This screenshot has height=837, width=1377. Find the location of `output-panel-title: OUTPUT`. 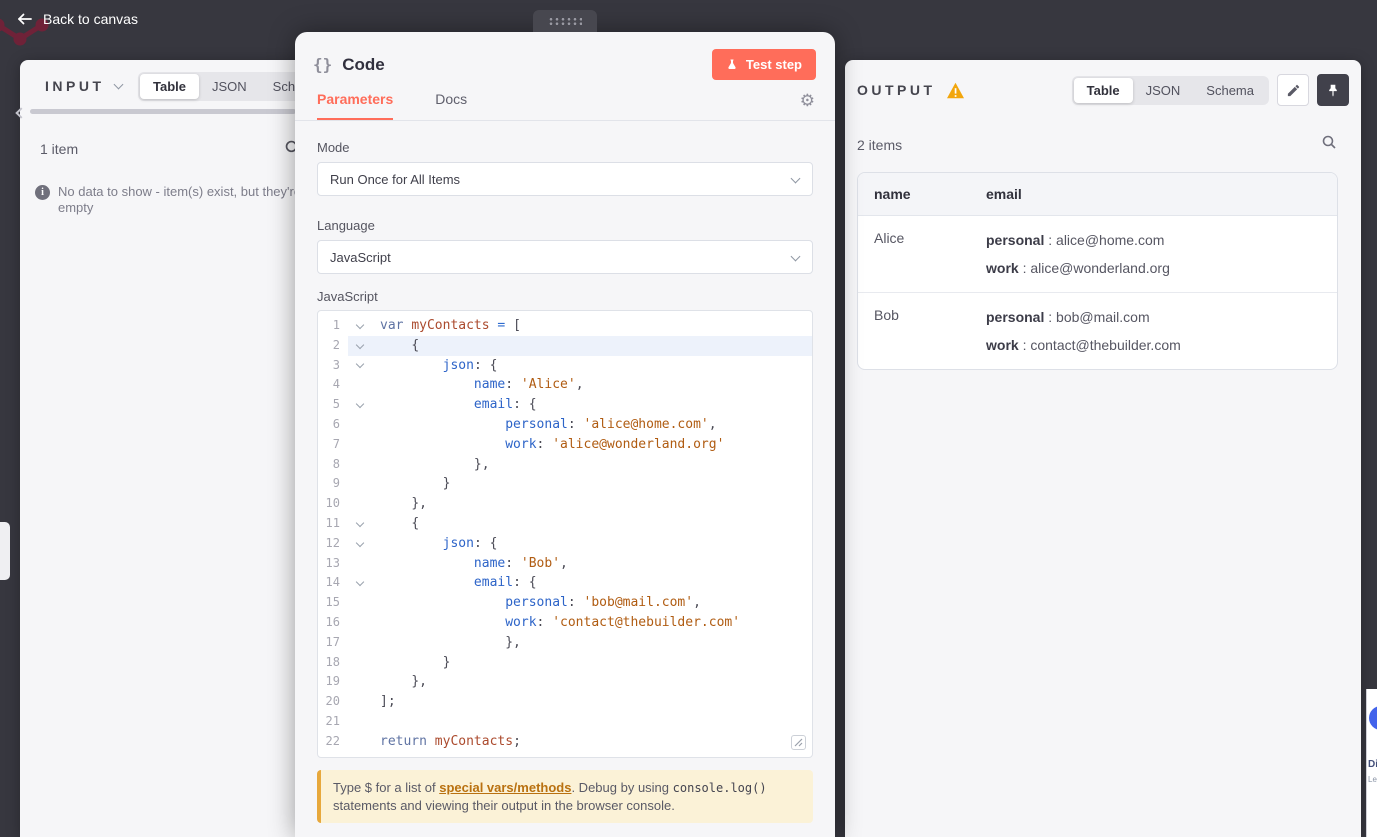

output-panel-title: OUTPUT is located at coordinates (896, 90).